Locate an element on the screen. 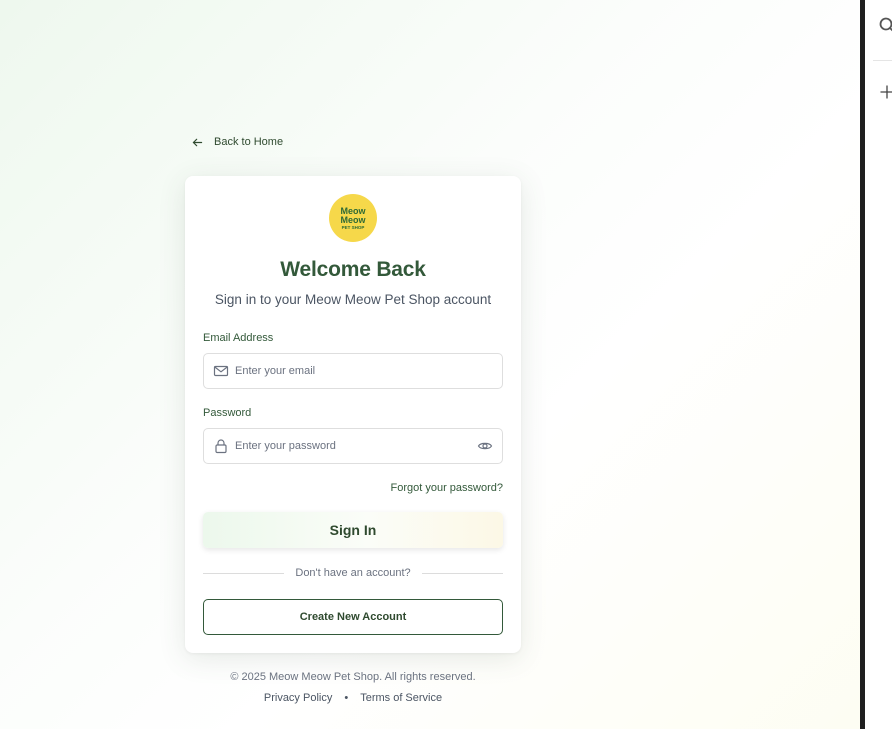 The image size is (892, 729). side-panel-divider is located at coordinates (882, 60).